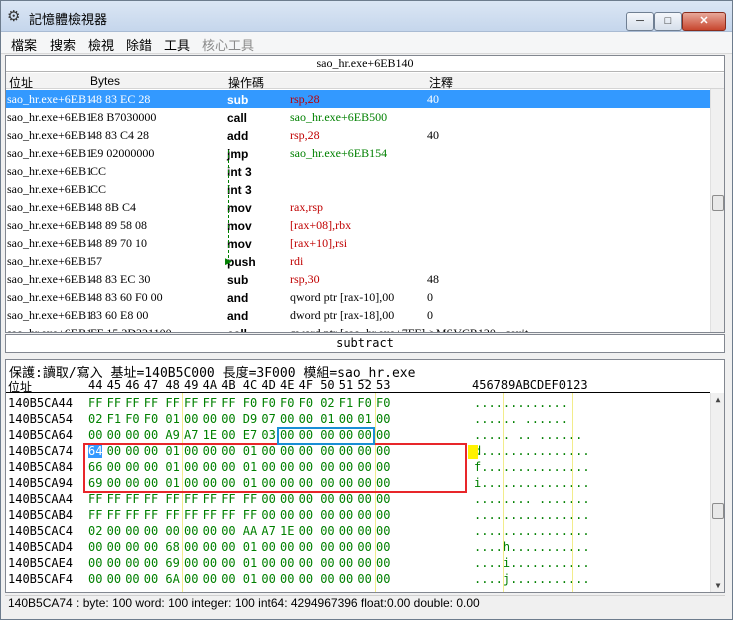 This screenshot has width=733, height=620. What do you see at coordinates (246, 82) in the screenshot?
I see `col-opcode: 操作碼` at bounding box center [246, 82].